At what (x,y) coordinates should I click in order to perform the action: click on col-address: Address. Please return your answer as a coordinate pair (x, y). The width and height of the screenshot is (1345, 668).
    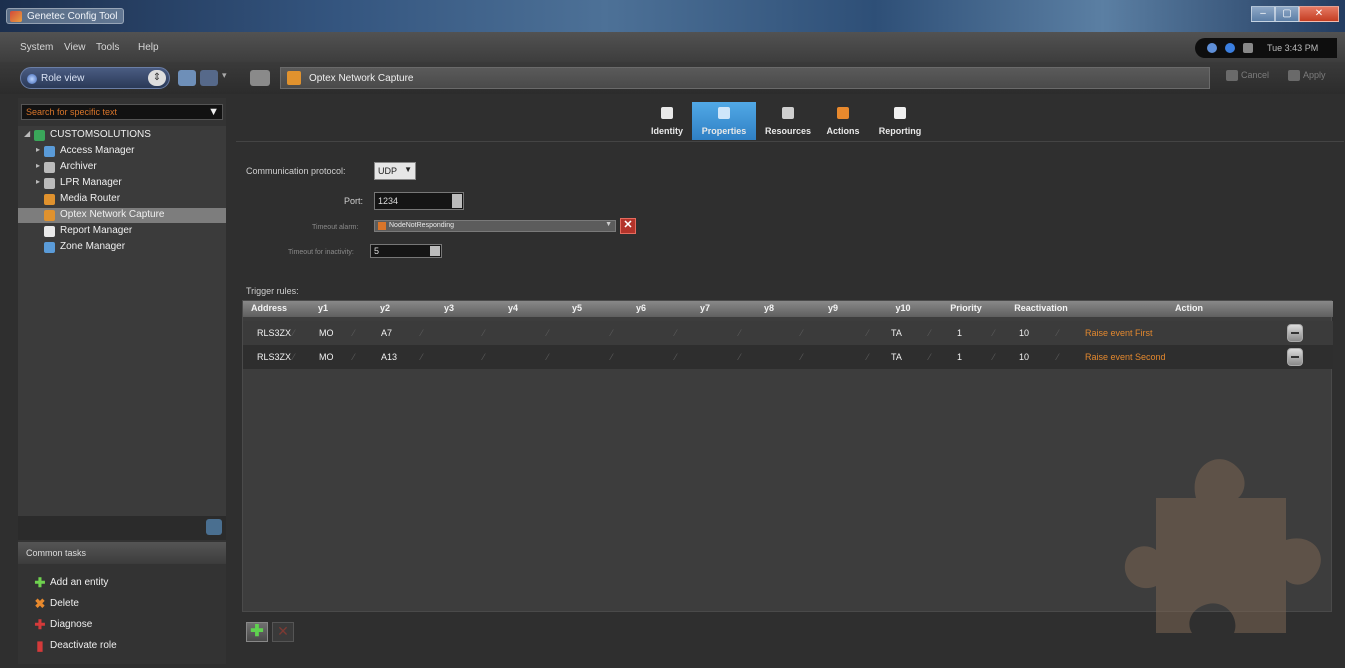
    Looking at the image, I should click on (269, 308).